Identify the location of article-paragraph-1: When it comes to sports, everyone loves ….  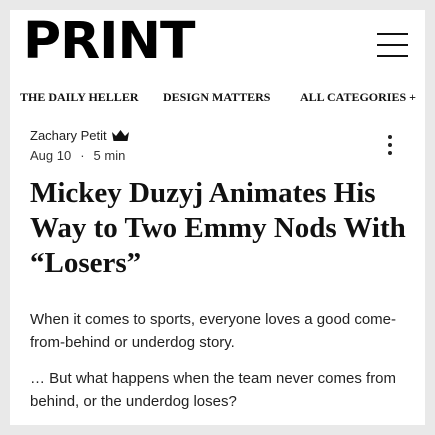
(213, 331).